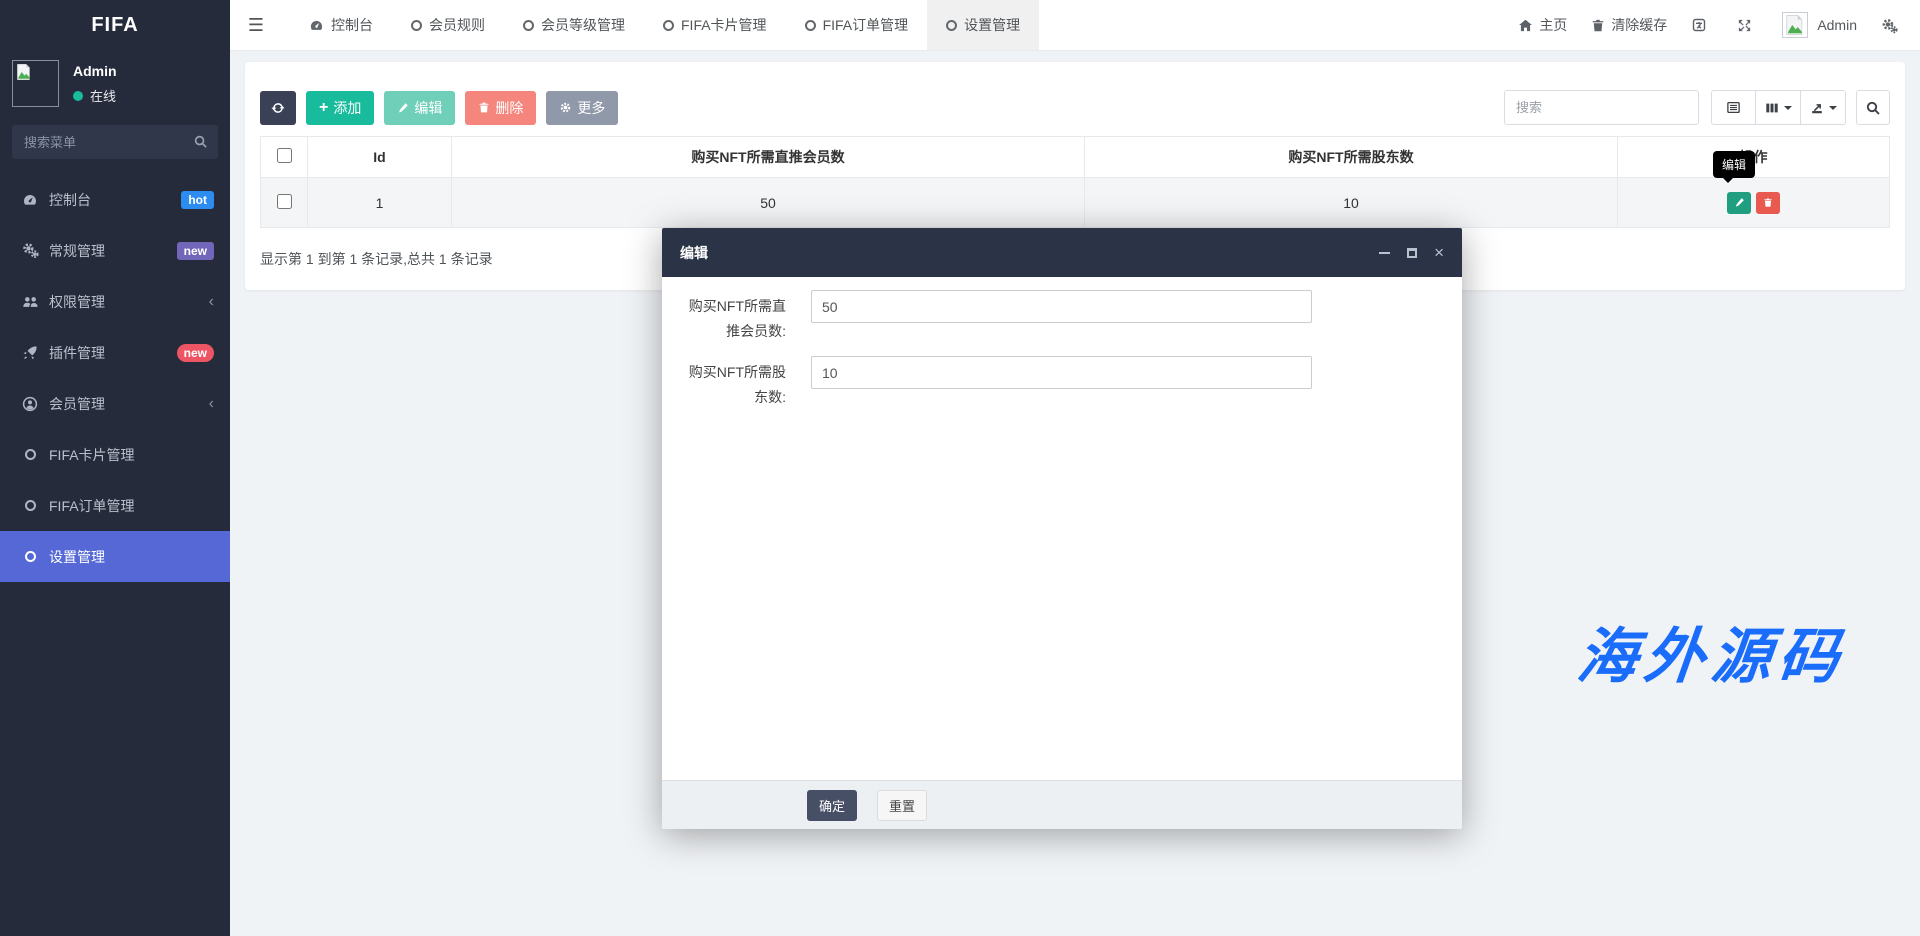 This screenshot has height=936, width=1920. Describe the element at coordinates (70, 199) in the screenshot. I see `sidebar-item-label: 控制台` at that location.